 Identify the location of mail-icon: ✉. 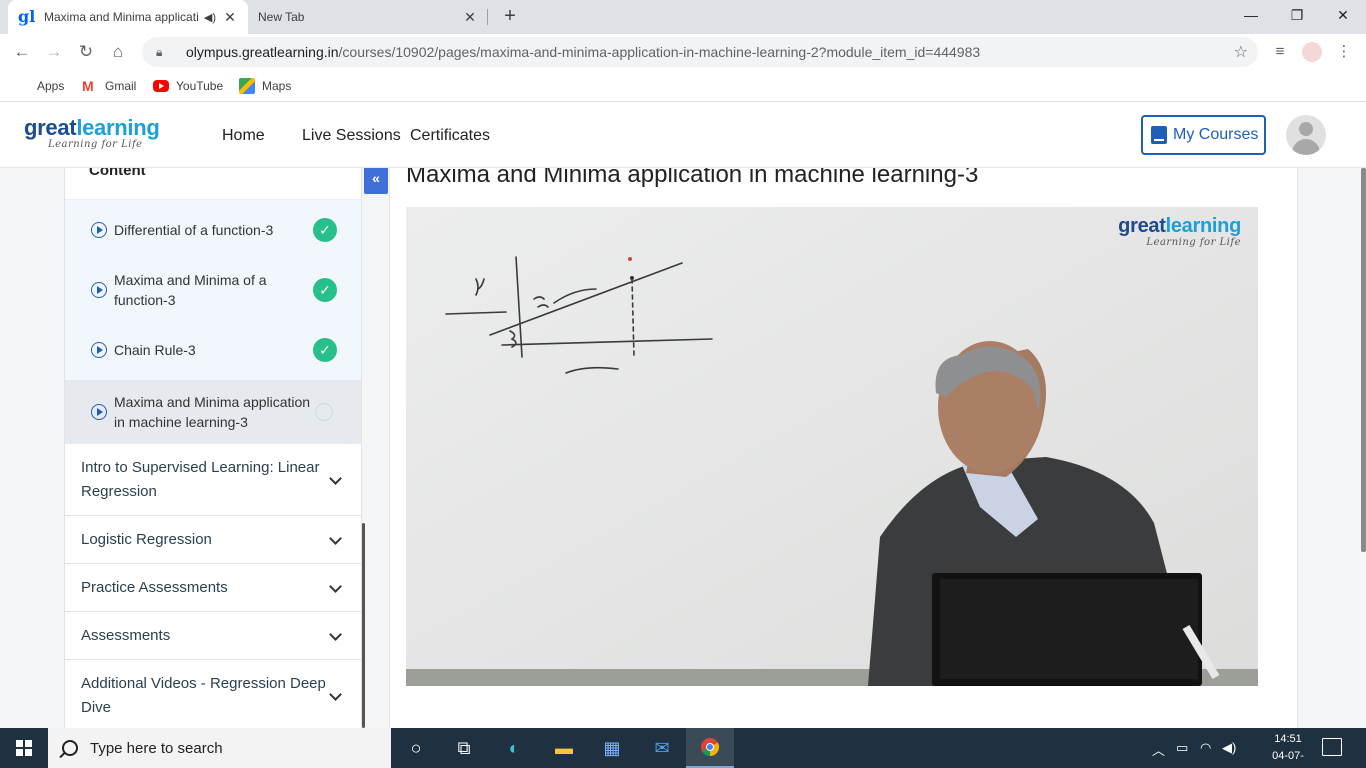
(662, 748).